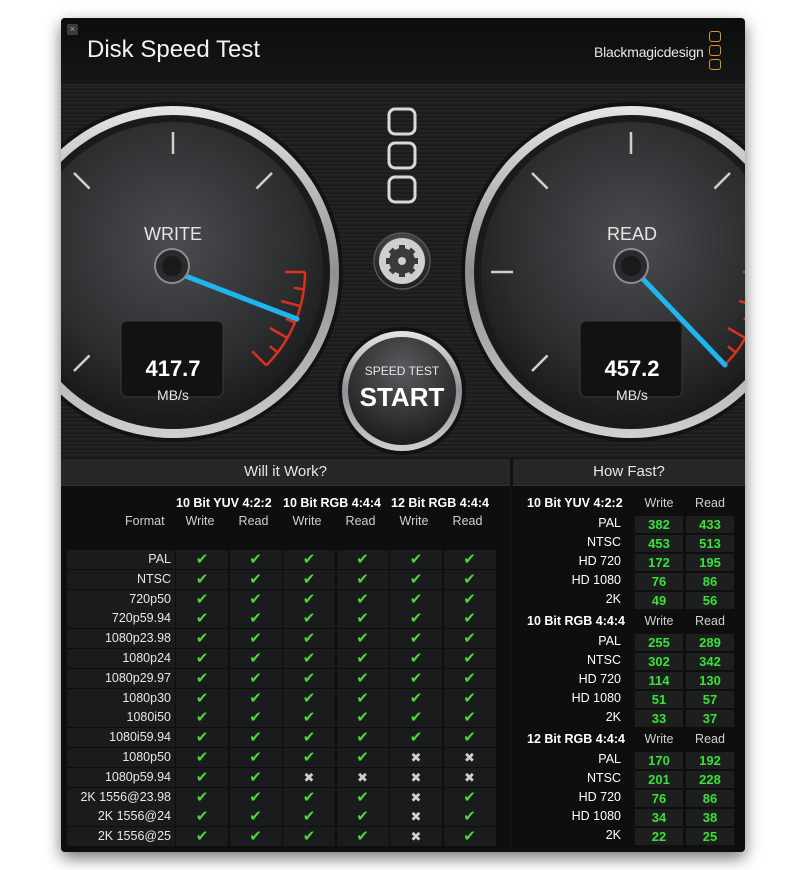 The image size is (806, 870). Describe the element at coordinates (402, 371) in the screenshot. I see `start-button-subtitle: SPEED TEST` at that location.